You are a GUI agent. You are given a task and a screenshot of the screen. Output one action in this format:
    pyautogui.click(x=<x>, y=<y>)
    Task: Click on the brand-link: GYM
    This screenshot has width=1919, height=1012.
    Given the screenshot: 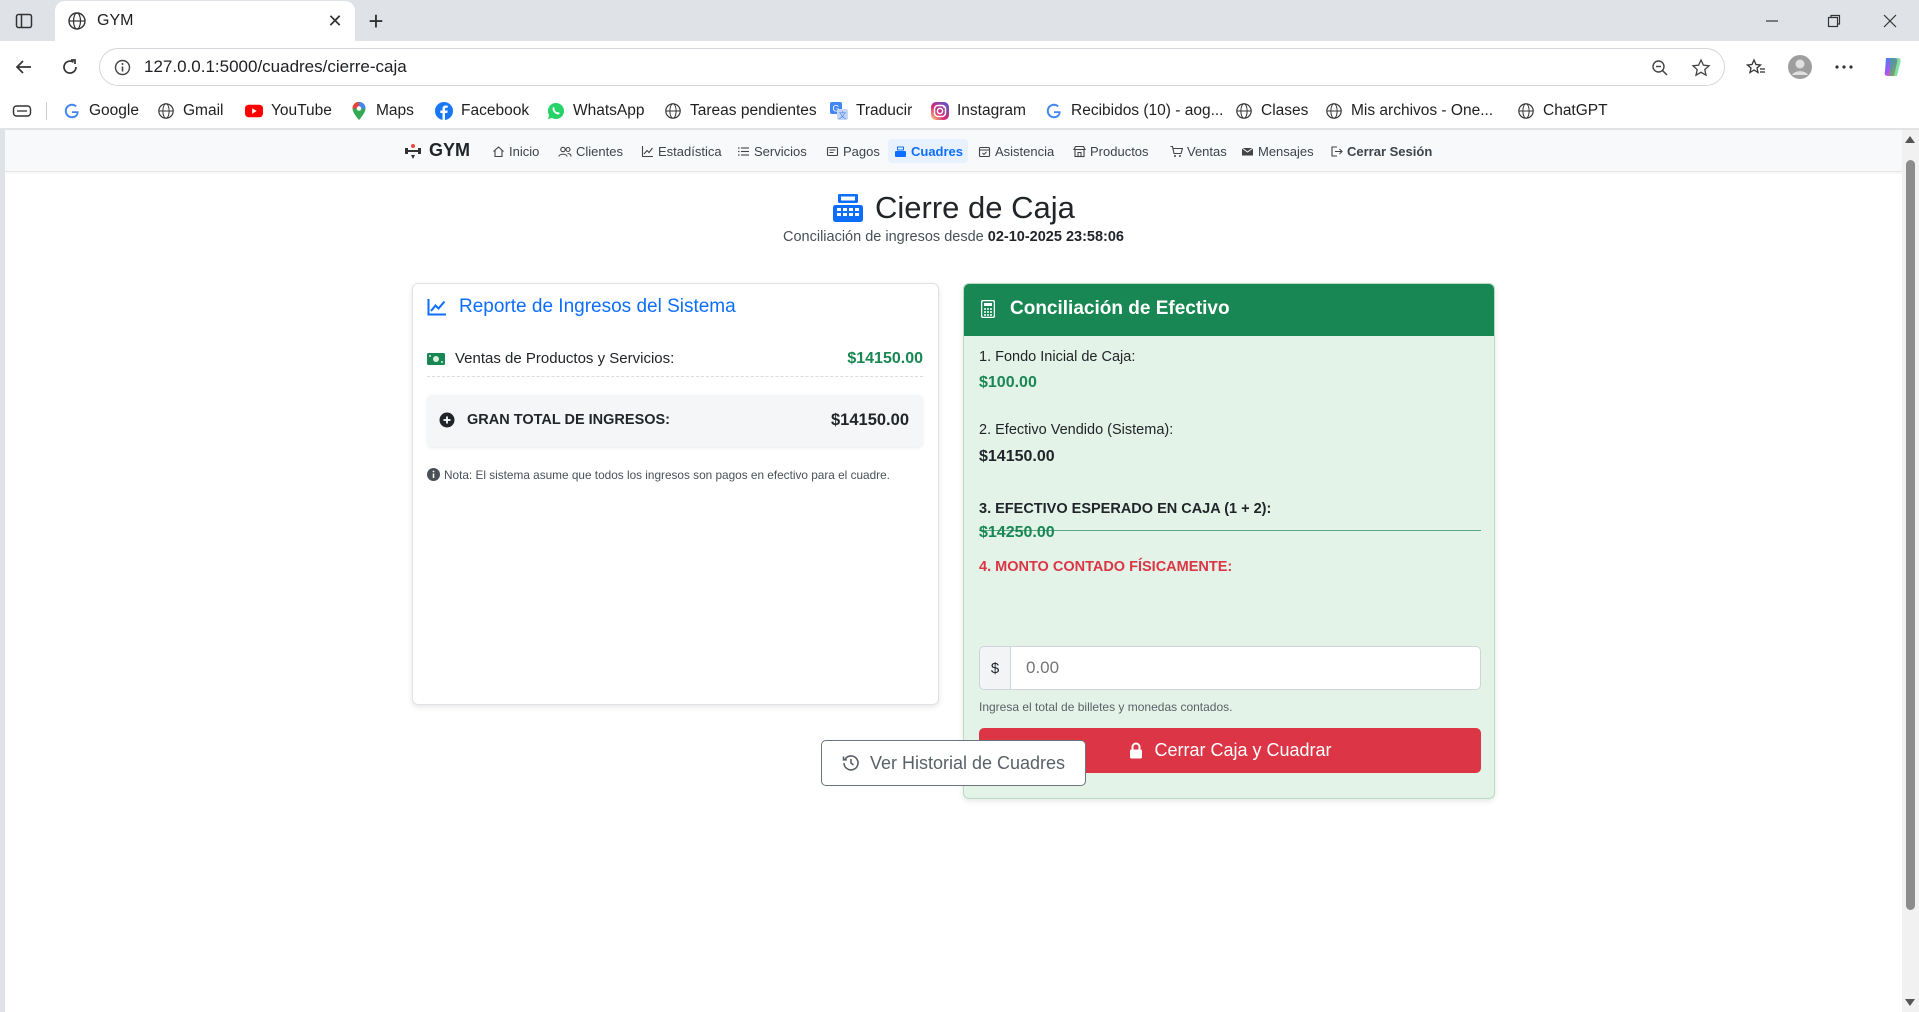 What is the action you would take?
    pyautogui.click(x=436, y=150)
    